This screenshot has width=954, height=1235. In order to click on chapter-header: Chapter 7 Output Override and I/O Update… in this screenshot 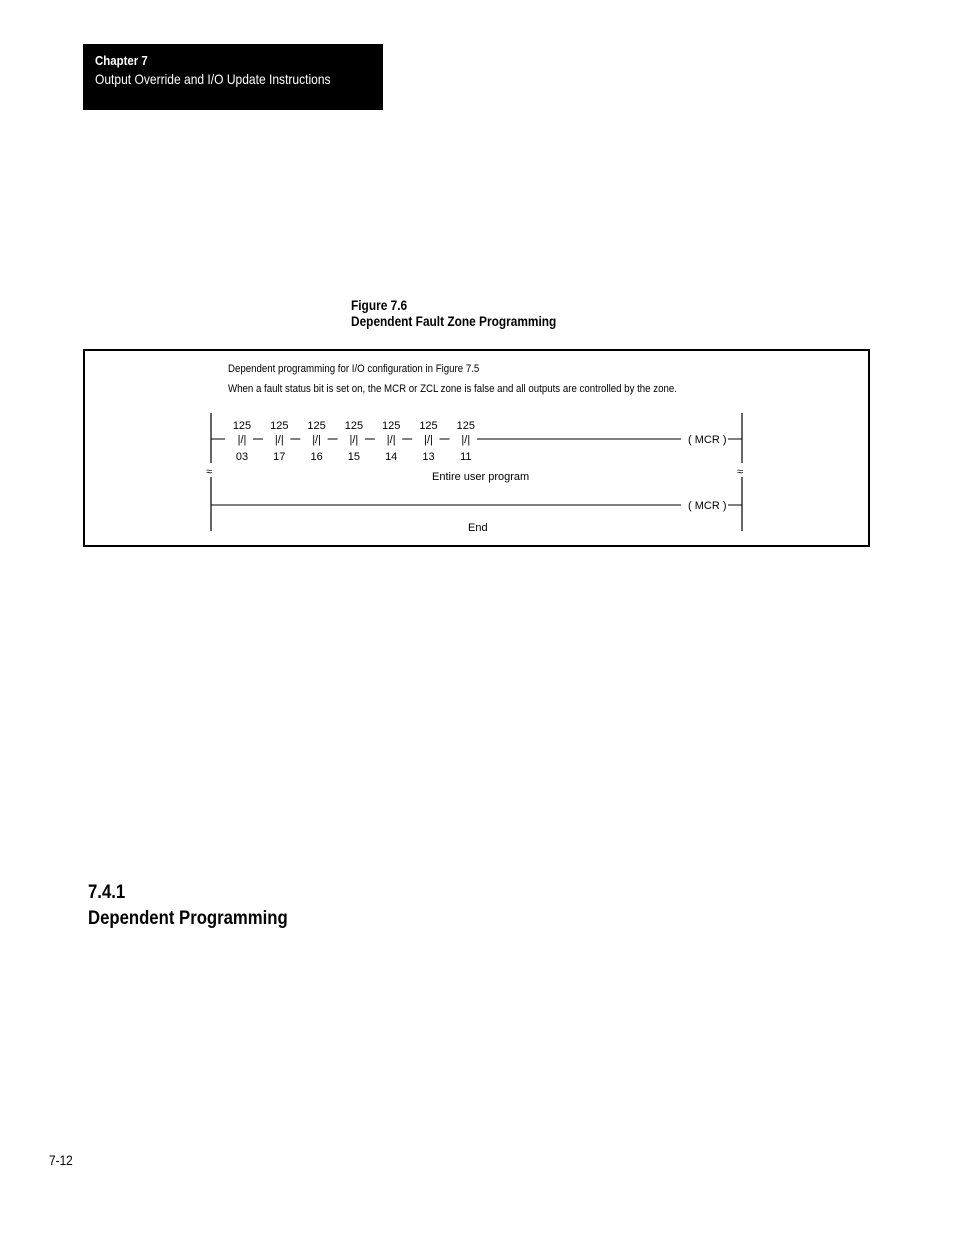, I will do `click(233, 77)`.